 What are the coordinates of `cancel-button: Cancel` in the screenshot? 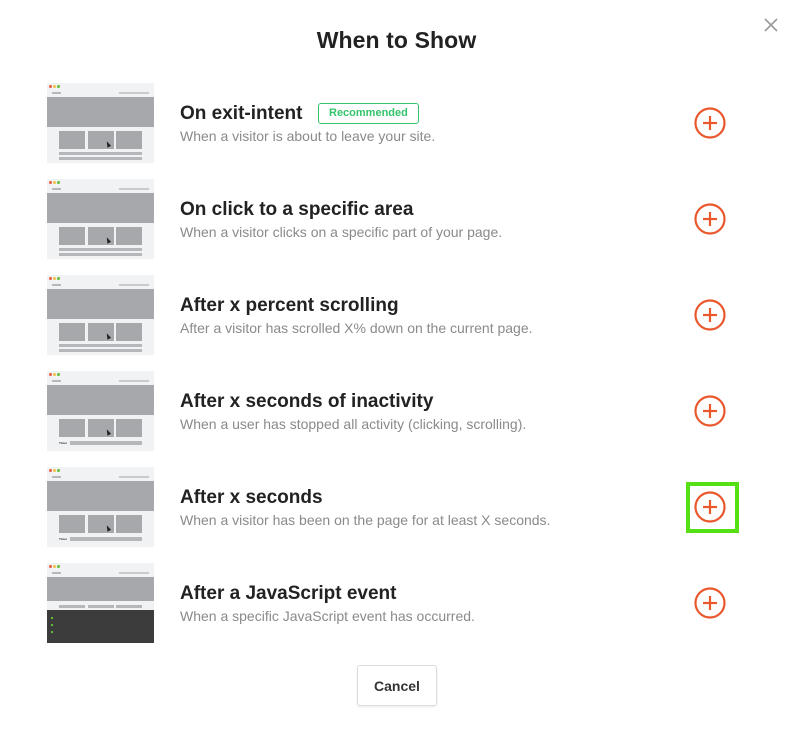 It's located at (397, 685).